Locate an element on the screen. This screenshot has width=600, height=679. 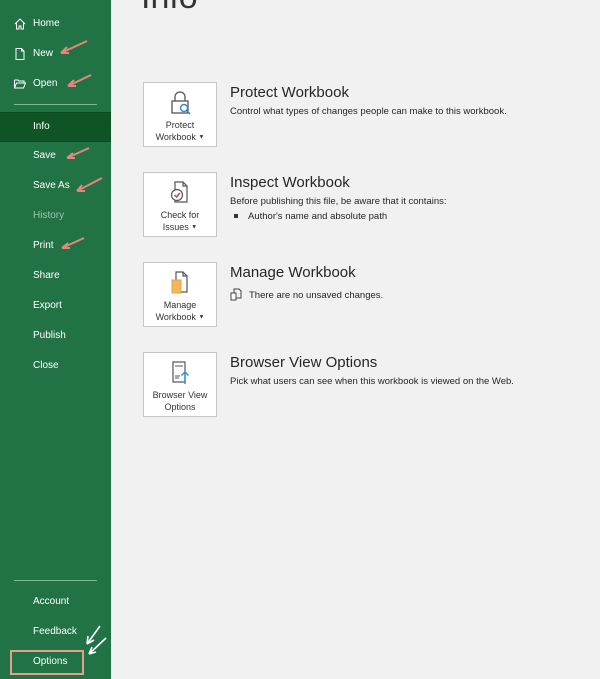
browser-view-icon is located at coordinates (180, 372).